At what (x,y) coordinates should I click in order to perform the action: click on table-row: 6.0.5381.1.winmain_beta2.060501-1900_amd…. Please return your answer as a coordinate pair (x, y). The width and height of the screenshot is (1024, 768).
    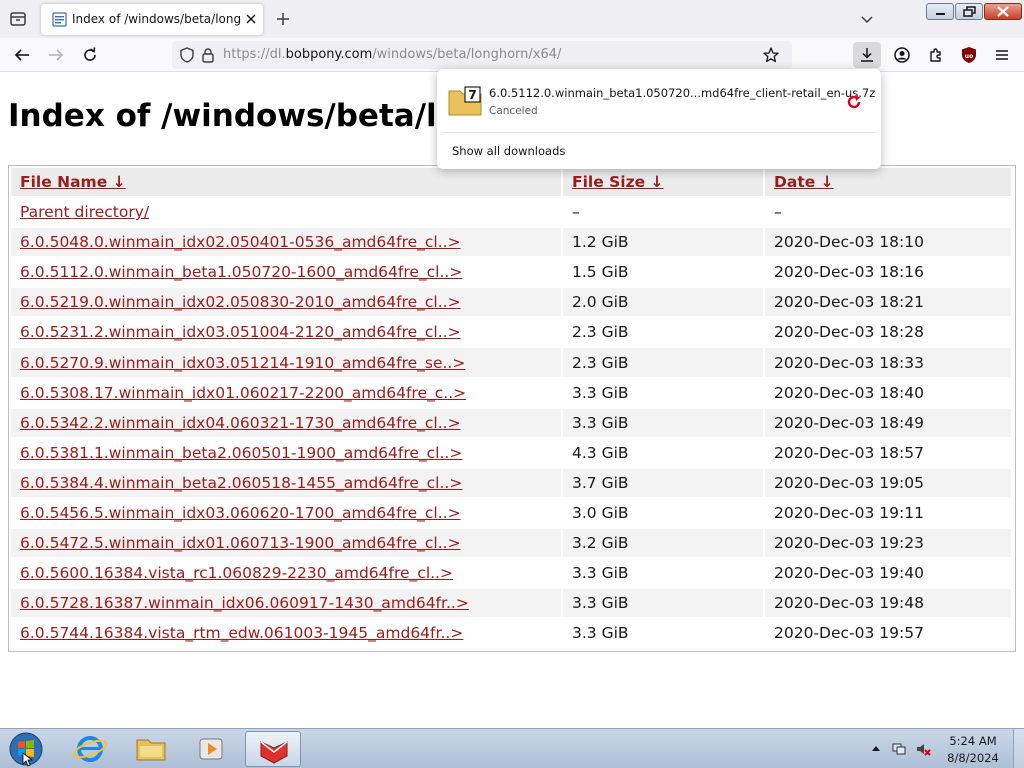
    Looking at the image, I should click on (511, 453).